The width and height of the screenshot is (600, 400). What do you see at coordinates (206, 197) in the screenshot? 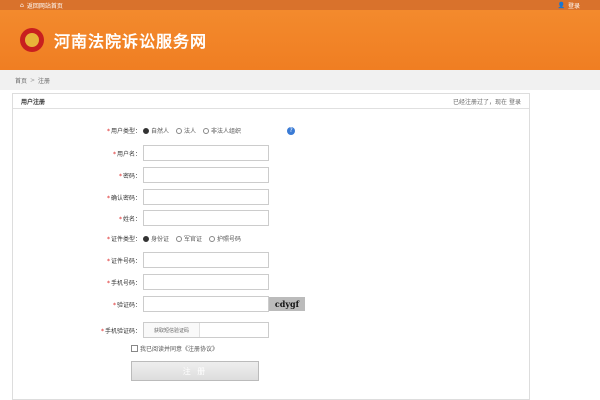
I see `confirm-password-input` at bounding box center [206, 197].